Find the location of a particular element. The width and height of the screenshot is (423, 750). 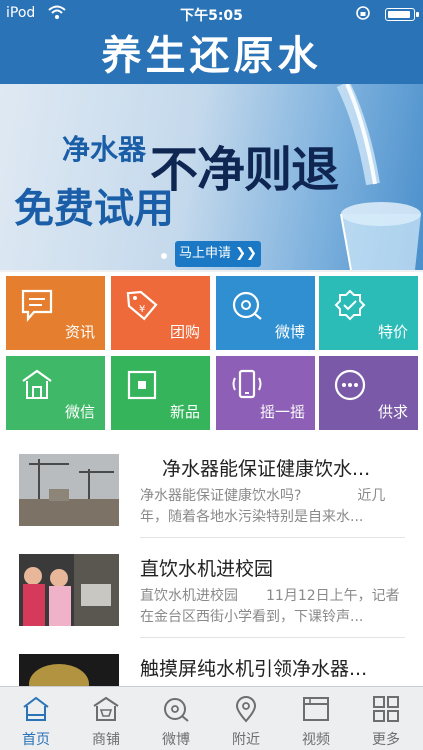

tab-video: 视频 is located at coordinates (316, 718).